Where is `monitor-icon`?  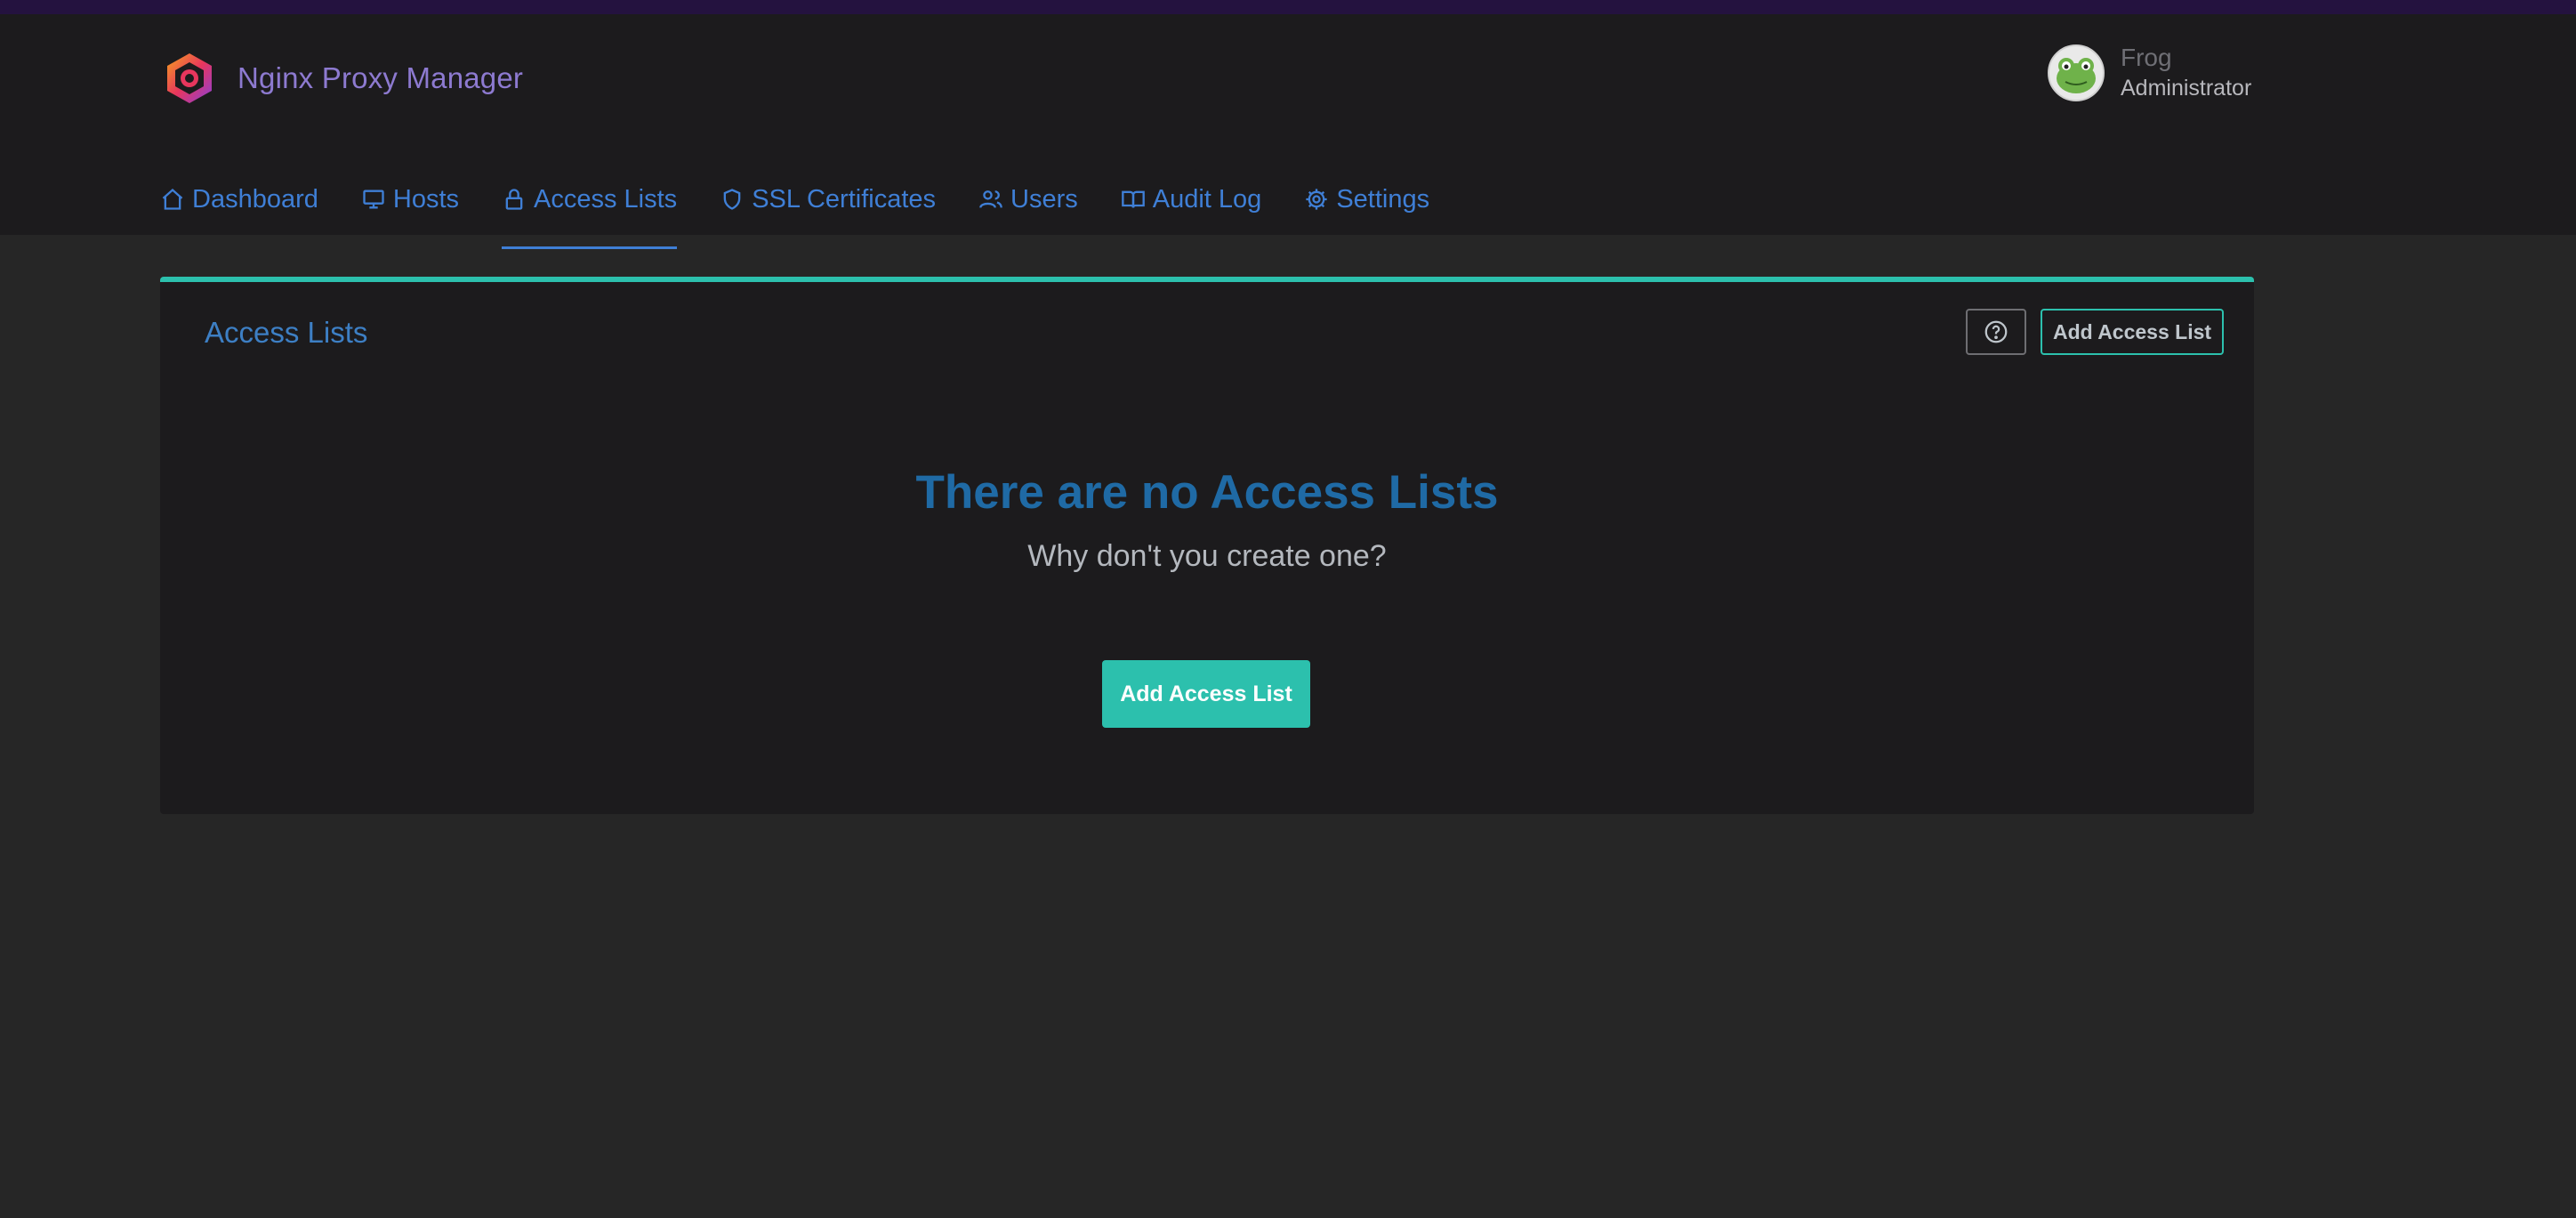 monitor-icon is located at coordinates (373, 199).